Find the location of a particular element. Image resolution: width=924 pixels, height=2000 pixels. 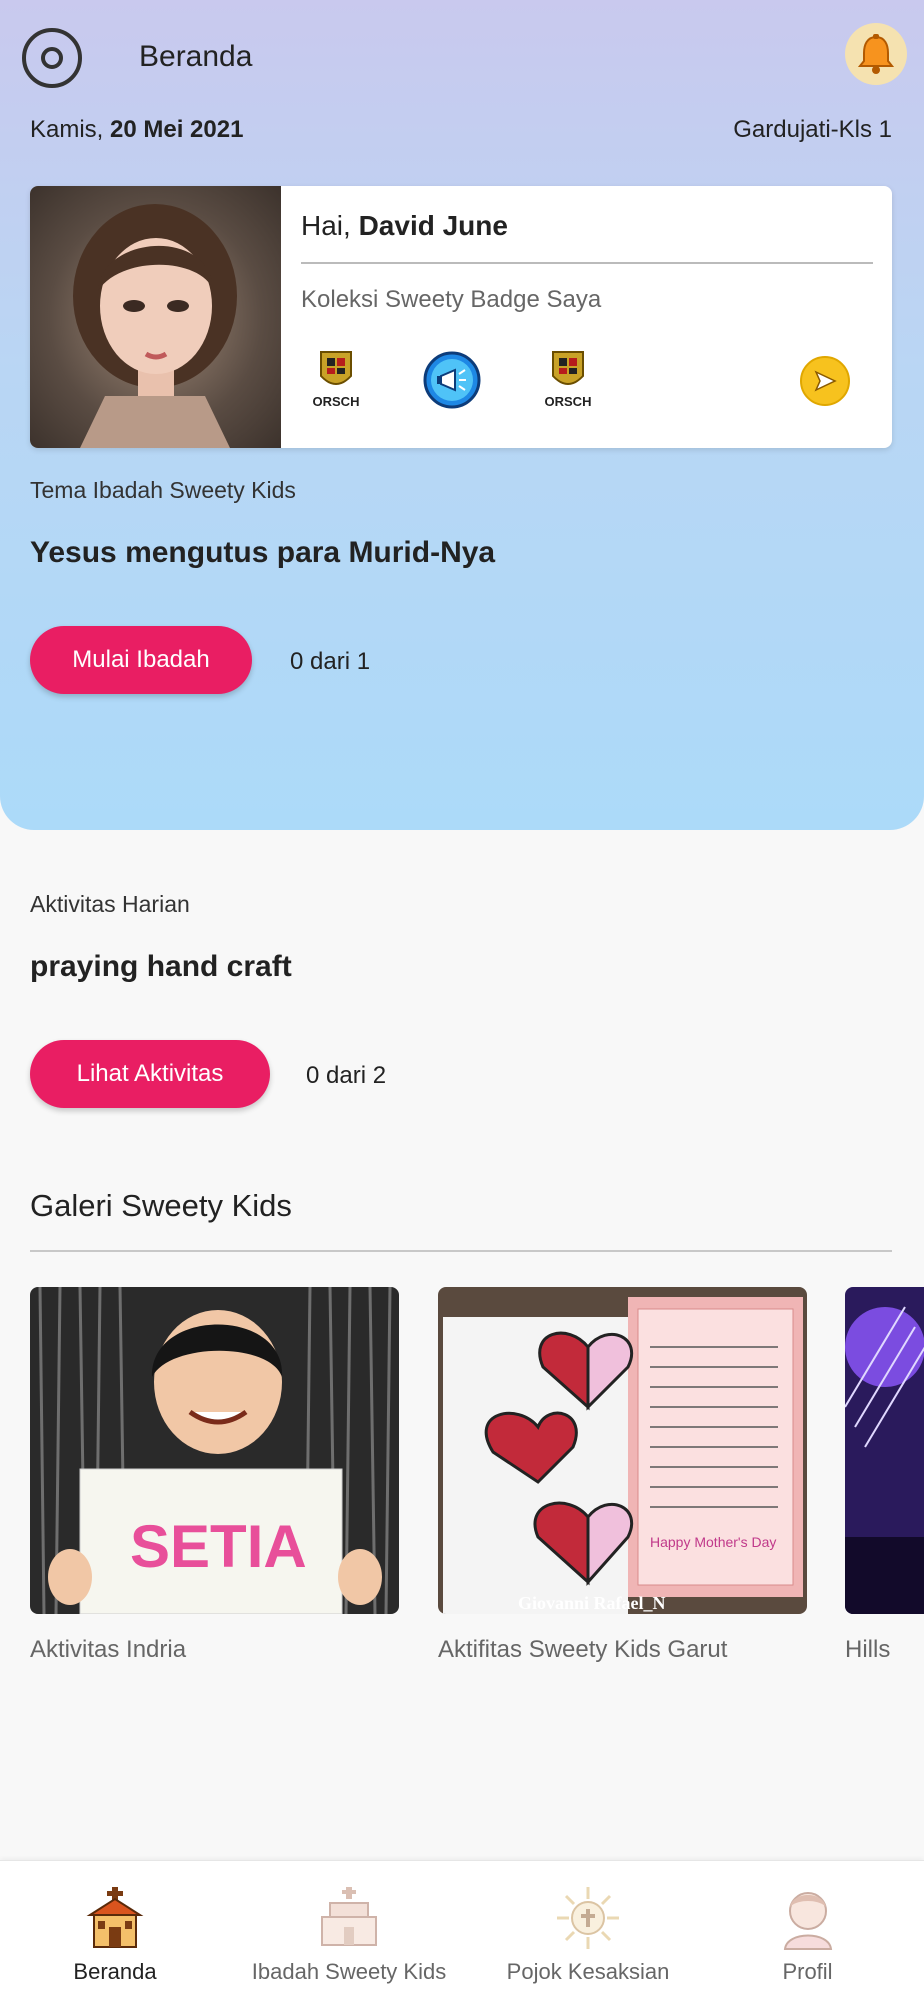

greeting: Hai, David June is located at coordinates (404, 225).